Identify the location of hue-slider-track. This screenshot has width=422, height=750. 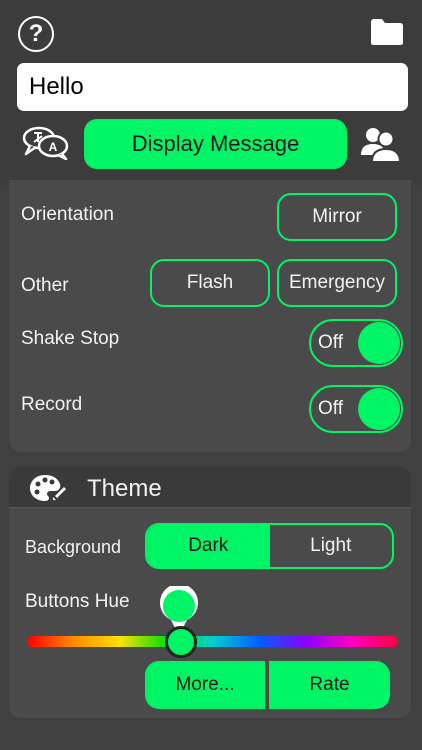
(212, 641).